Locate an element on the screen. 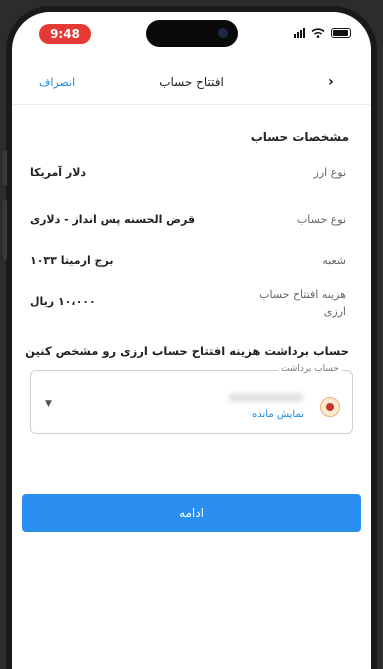  nav-bar: › افتتاح حساب انصراف is located at coordinates (191, 84).